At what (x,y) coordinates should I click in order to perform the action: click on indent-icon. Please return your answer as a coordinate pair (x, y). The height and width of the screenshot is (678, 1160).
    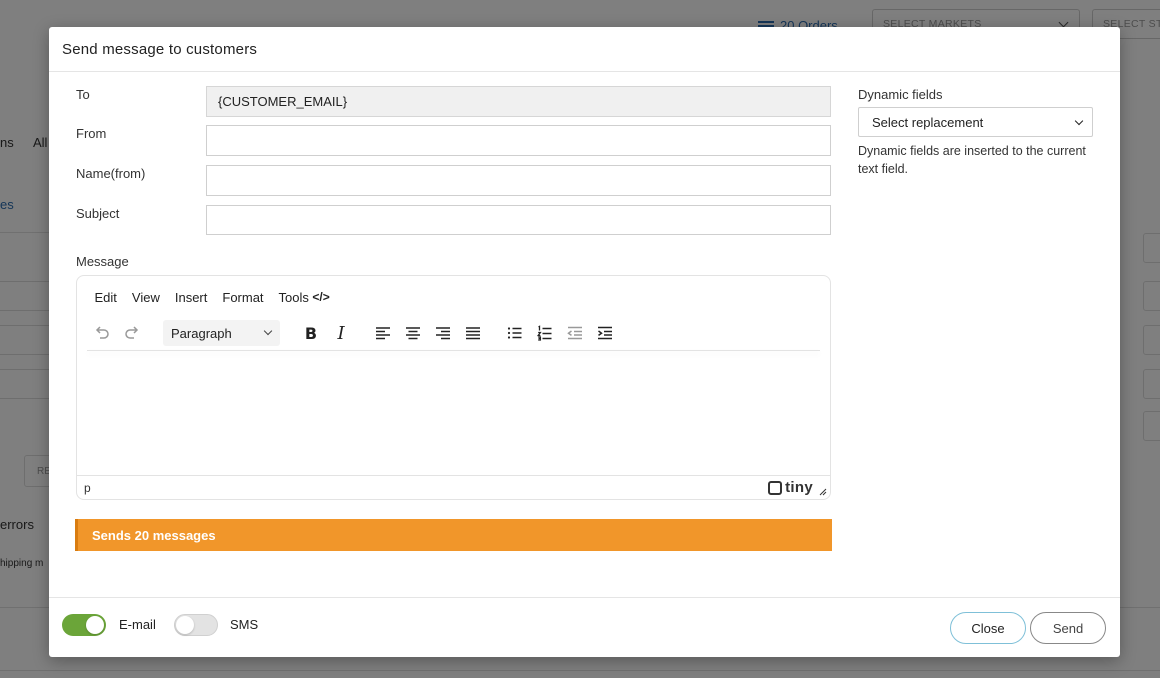
    Looking at the image, I should click on (605, 333).